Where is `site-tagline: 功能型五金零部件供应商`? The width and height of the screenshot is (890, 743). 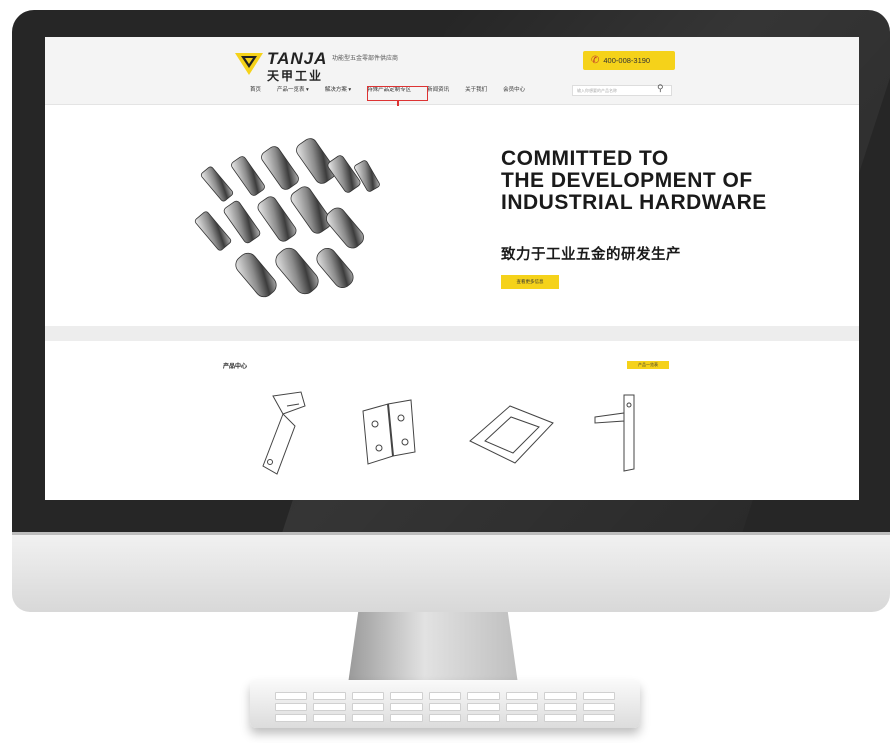
site-tagline: 功能型五金零部件供应商 is located at coordinates (365, 59).